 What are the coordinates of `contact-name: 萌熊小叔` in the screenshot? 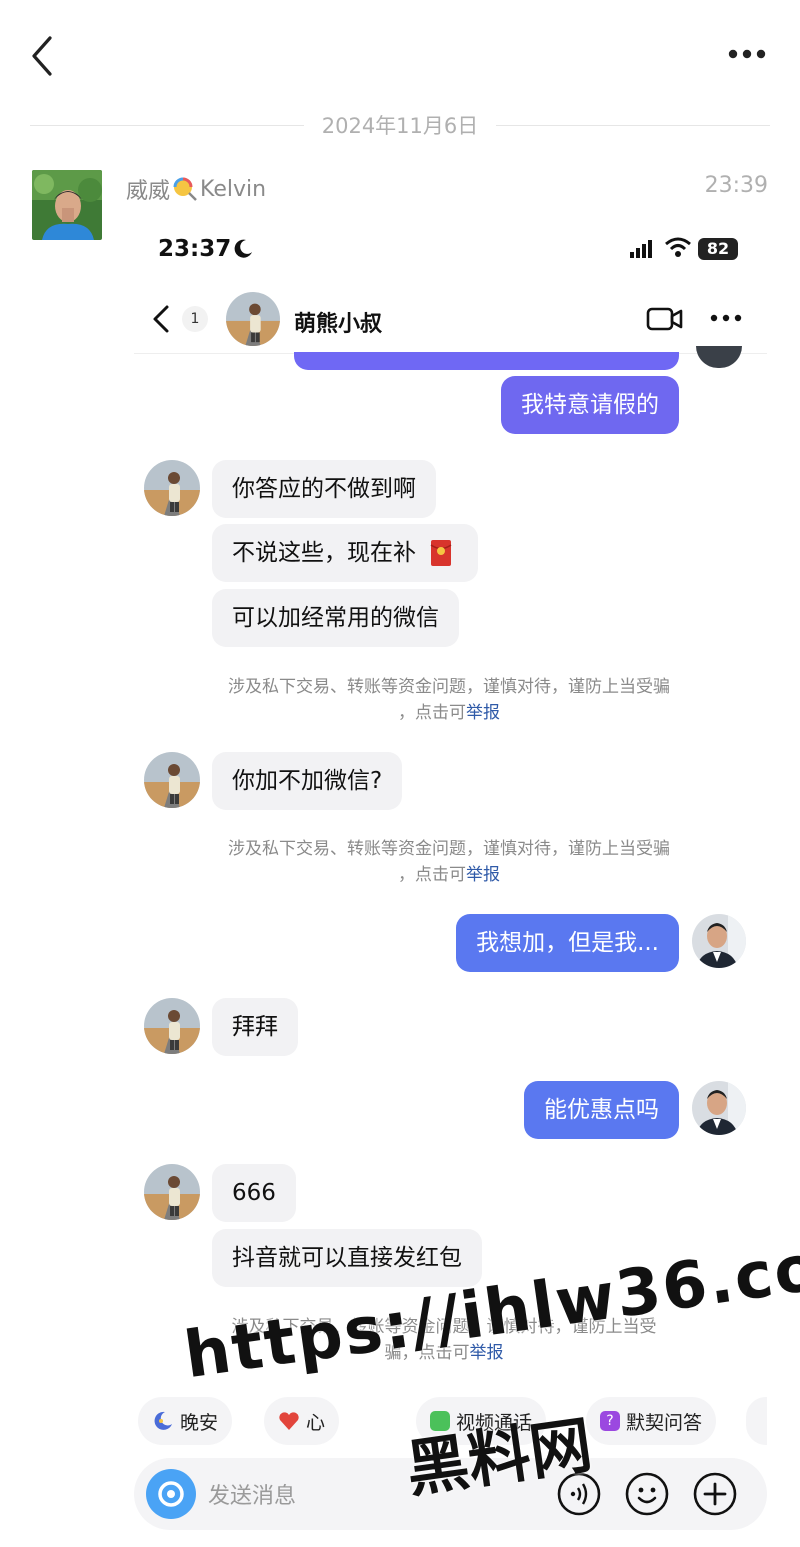 It's located at (338, 324).